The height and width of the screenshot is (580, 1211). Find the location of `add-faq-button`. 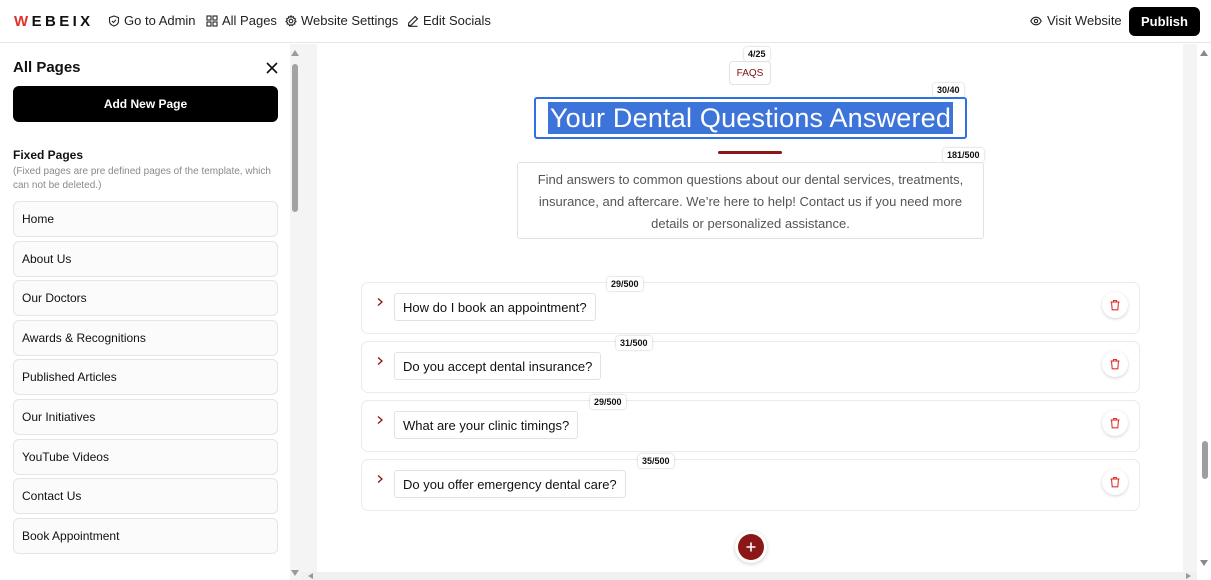

add-faq-button is located at coordinates (751, 547).